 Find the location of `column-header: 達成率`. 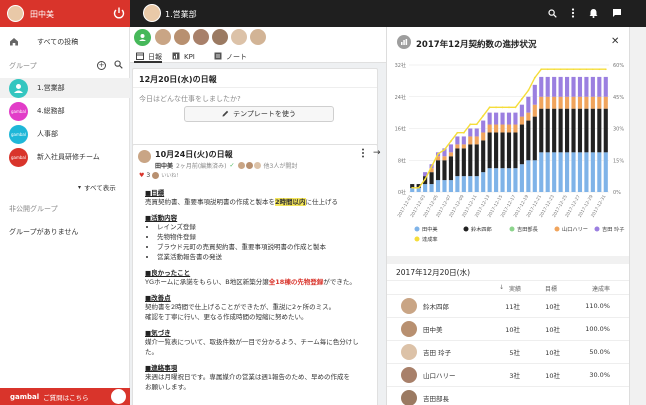

column-header: 達成率 is located at coordinates (601, 288).